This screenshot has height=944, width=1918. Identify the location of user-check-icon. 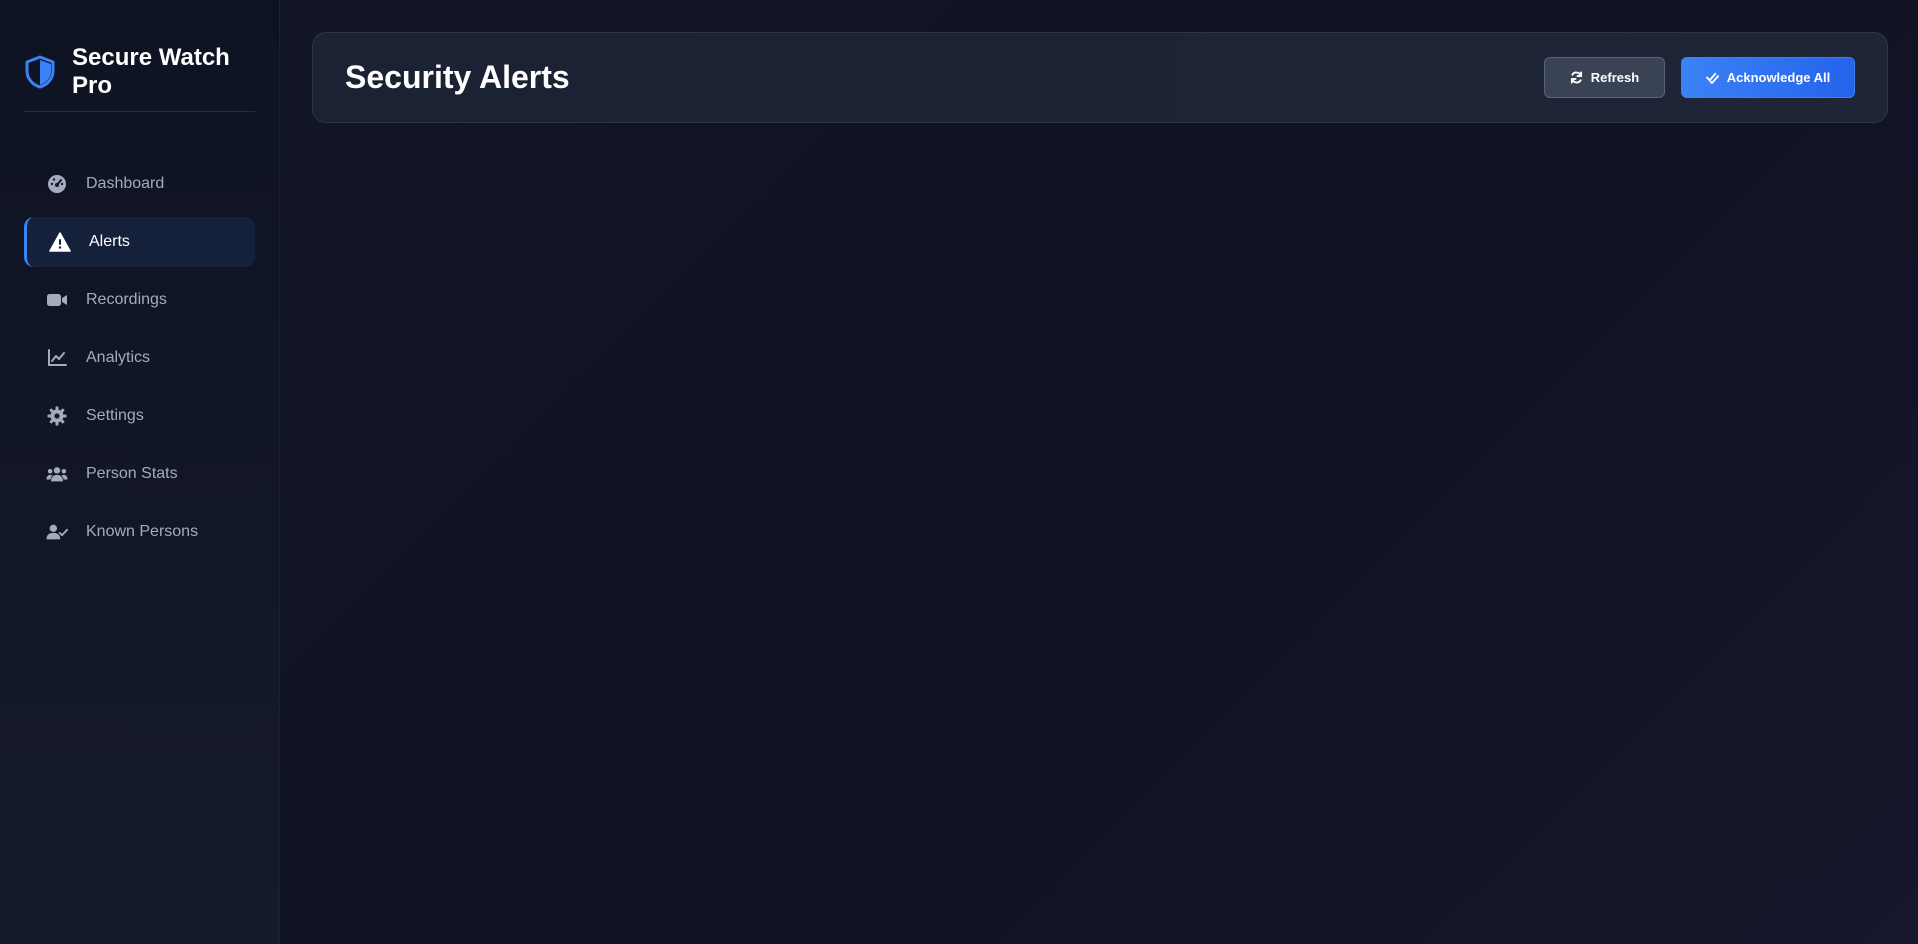
(57, 532).